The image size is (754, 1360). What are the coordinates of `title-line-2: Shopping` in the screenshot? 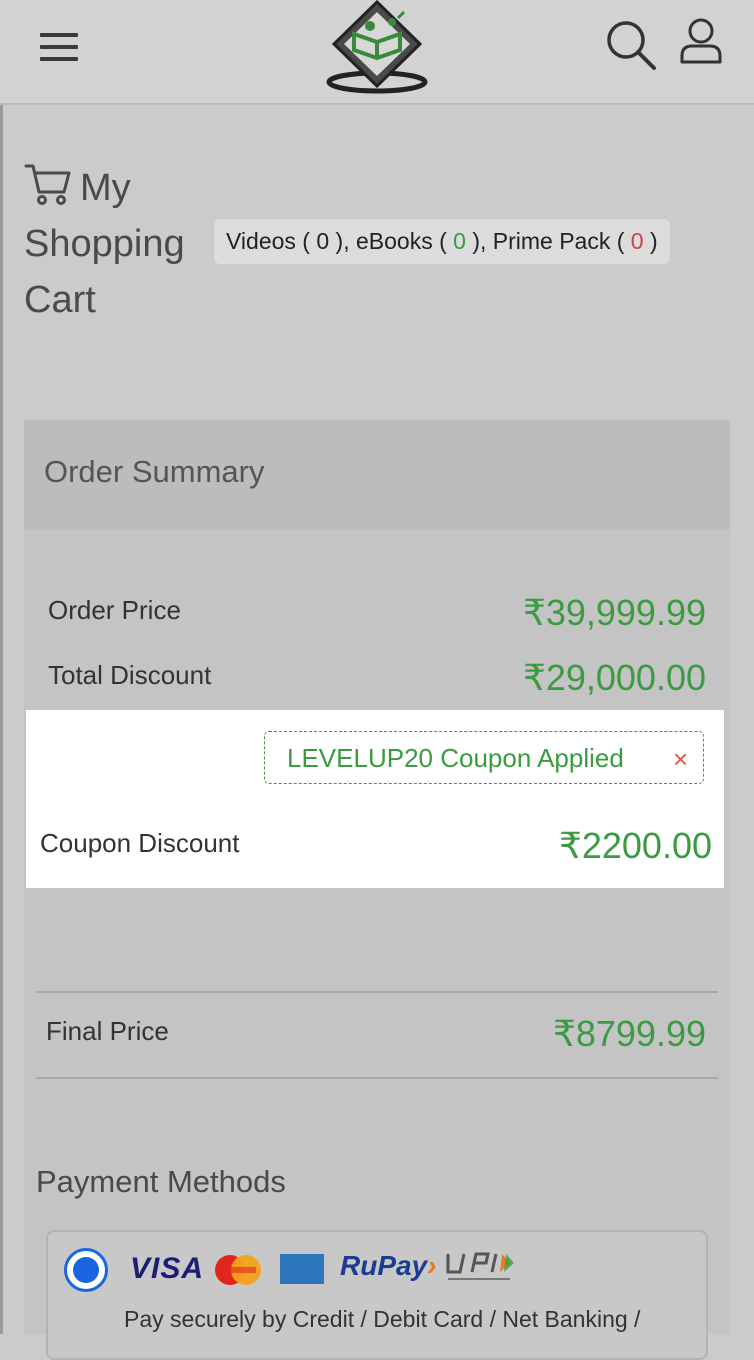 It's located at (104, 244).